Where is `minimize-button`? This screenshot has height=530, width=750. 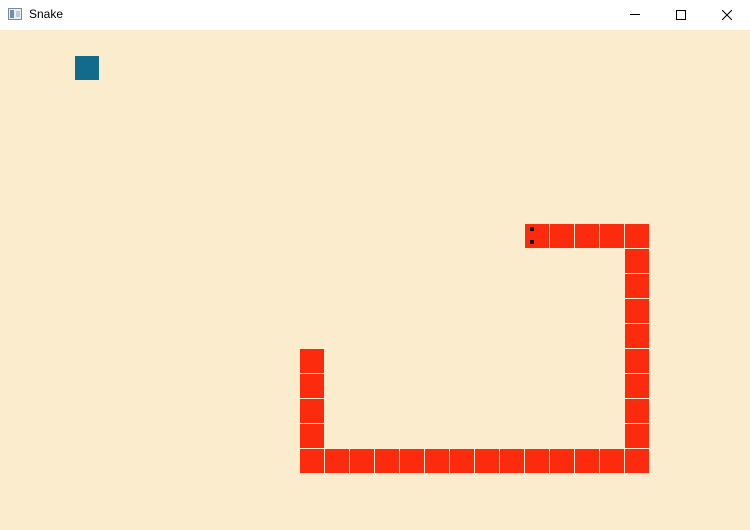 minimize-button is located at coordinates (635, 15).